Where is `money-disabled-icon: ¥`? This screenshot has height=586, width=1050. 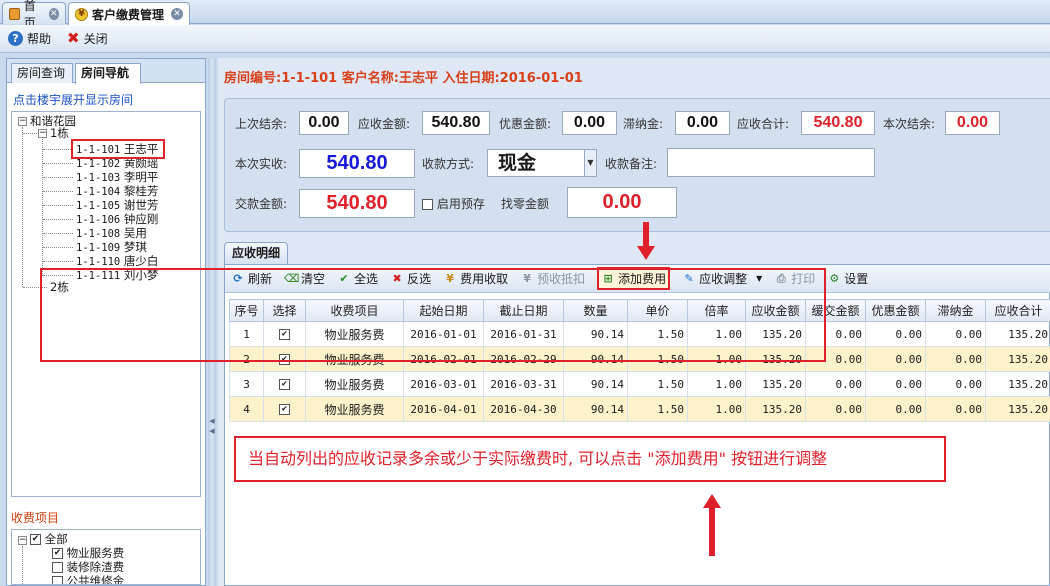
money-disabled-icon: ¥ is located at coordinates (527, 278).